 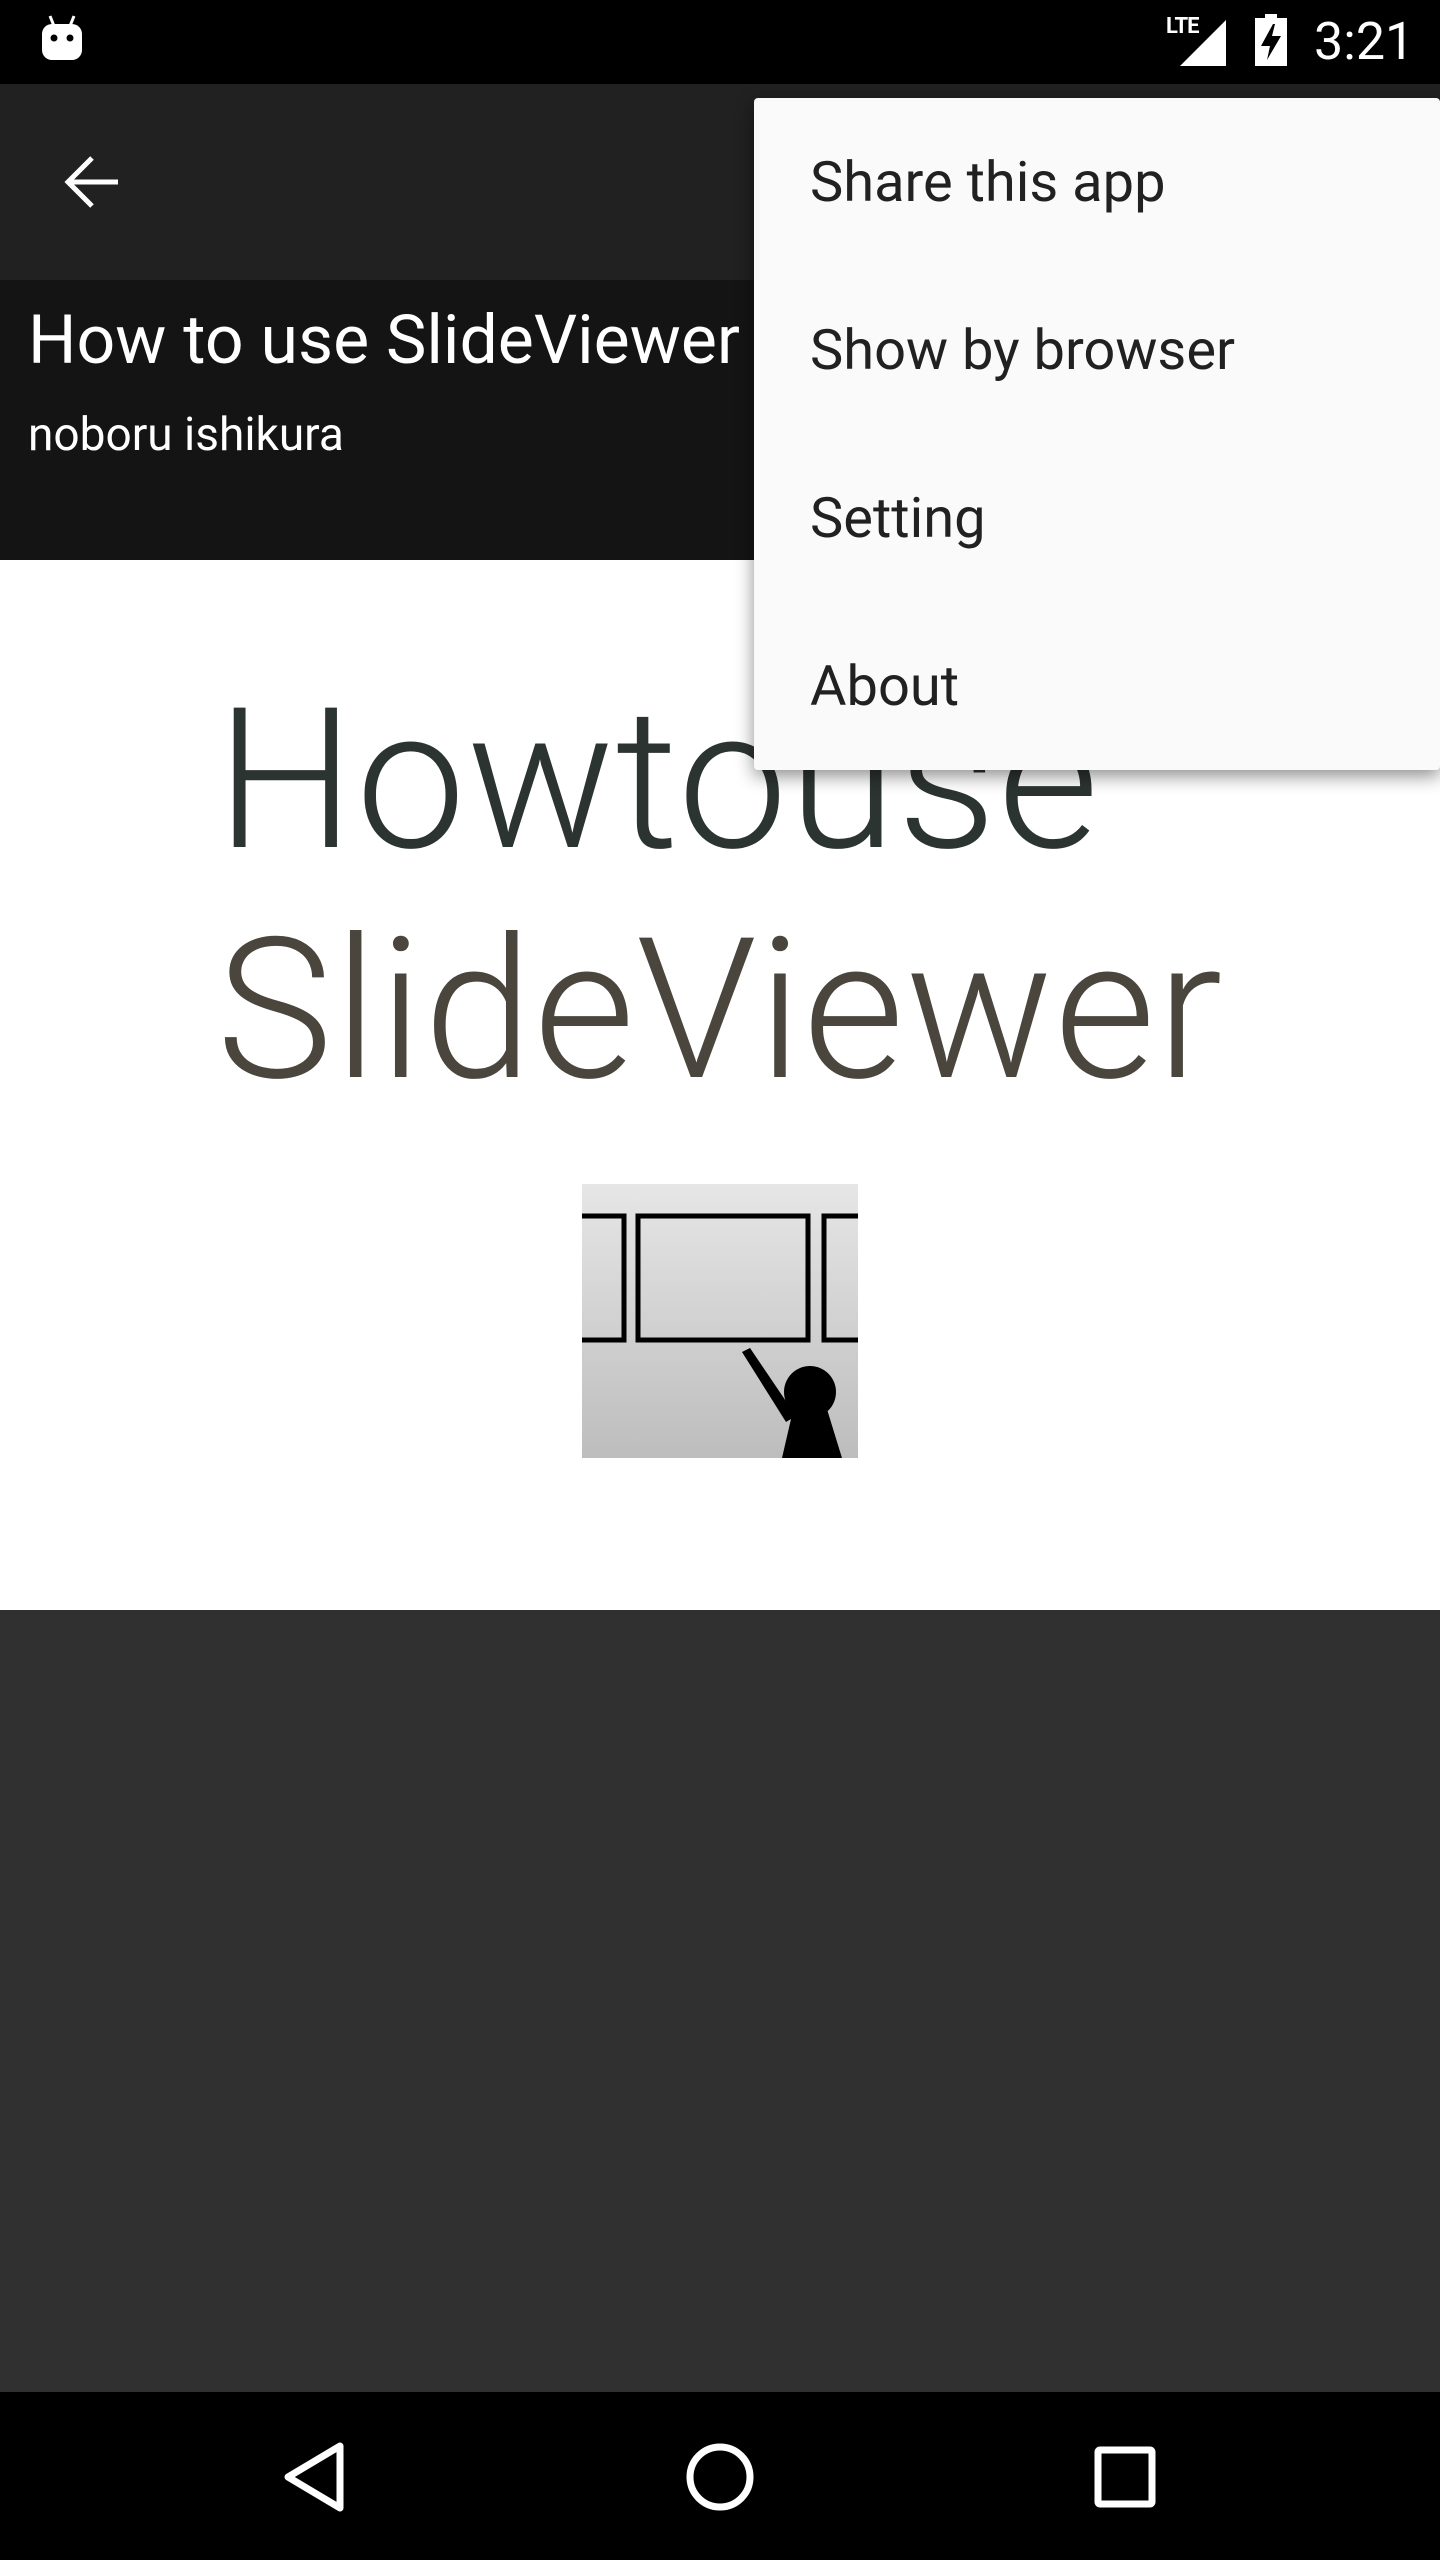 What do you see at coordinates (1097, 182) in the screenshot?
I see `menu-item-share-this-app: Share this app` at bounding box center [1097, 182].